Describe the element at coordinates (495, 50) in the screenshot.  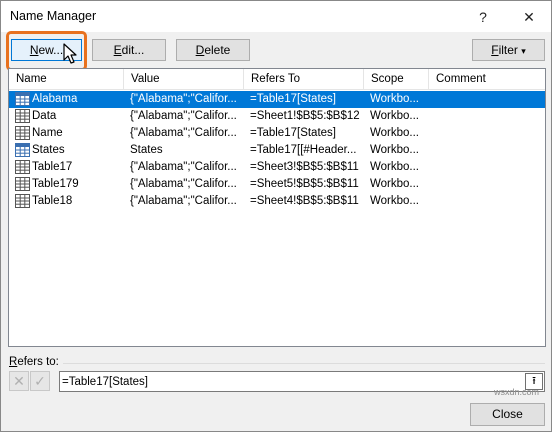
I see `filter-button-label-accel: F` at that location.